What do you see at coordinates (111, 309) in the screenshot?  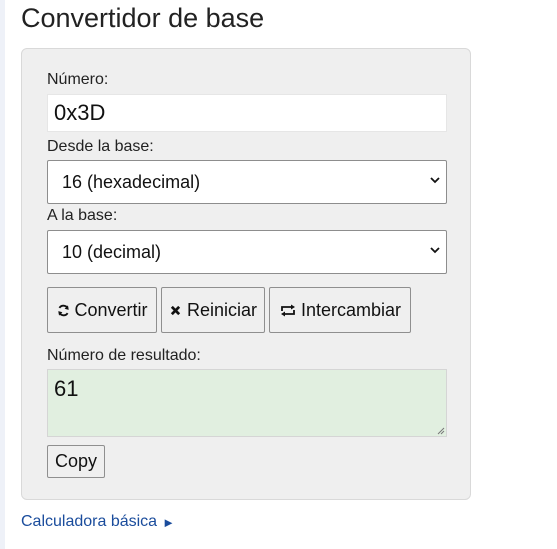 I see `convert-label: Convertir` at bounding box center [111, 309].